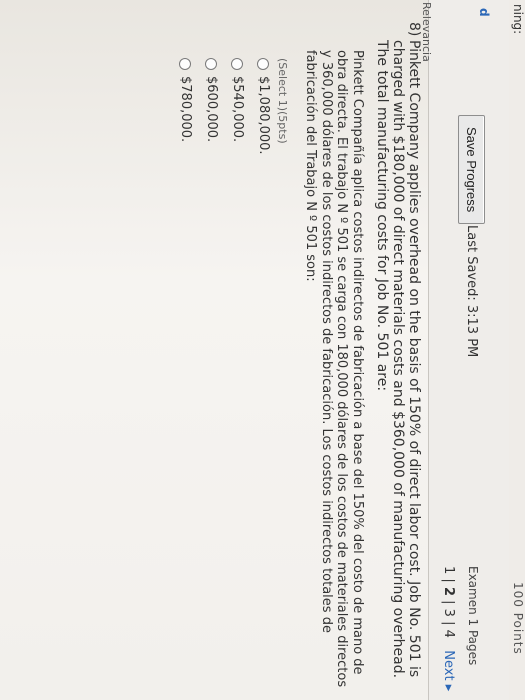 Image resolution: width=525 pixels, height=700 pixels. I want to click on answer-option-label: $780,000., so click(185, 109).